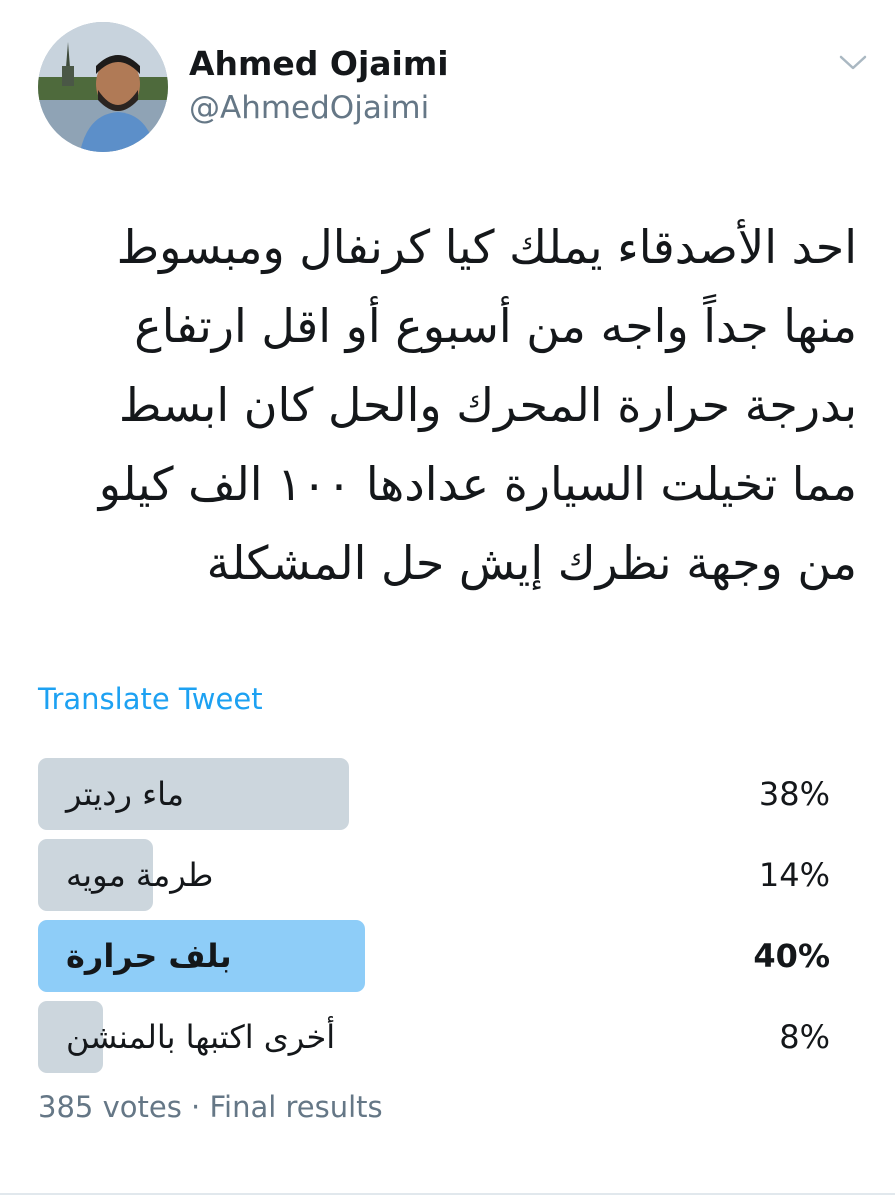  I want to click on chevron-down-icon, so click(853, 63).